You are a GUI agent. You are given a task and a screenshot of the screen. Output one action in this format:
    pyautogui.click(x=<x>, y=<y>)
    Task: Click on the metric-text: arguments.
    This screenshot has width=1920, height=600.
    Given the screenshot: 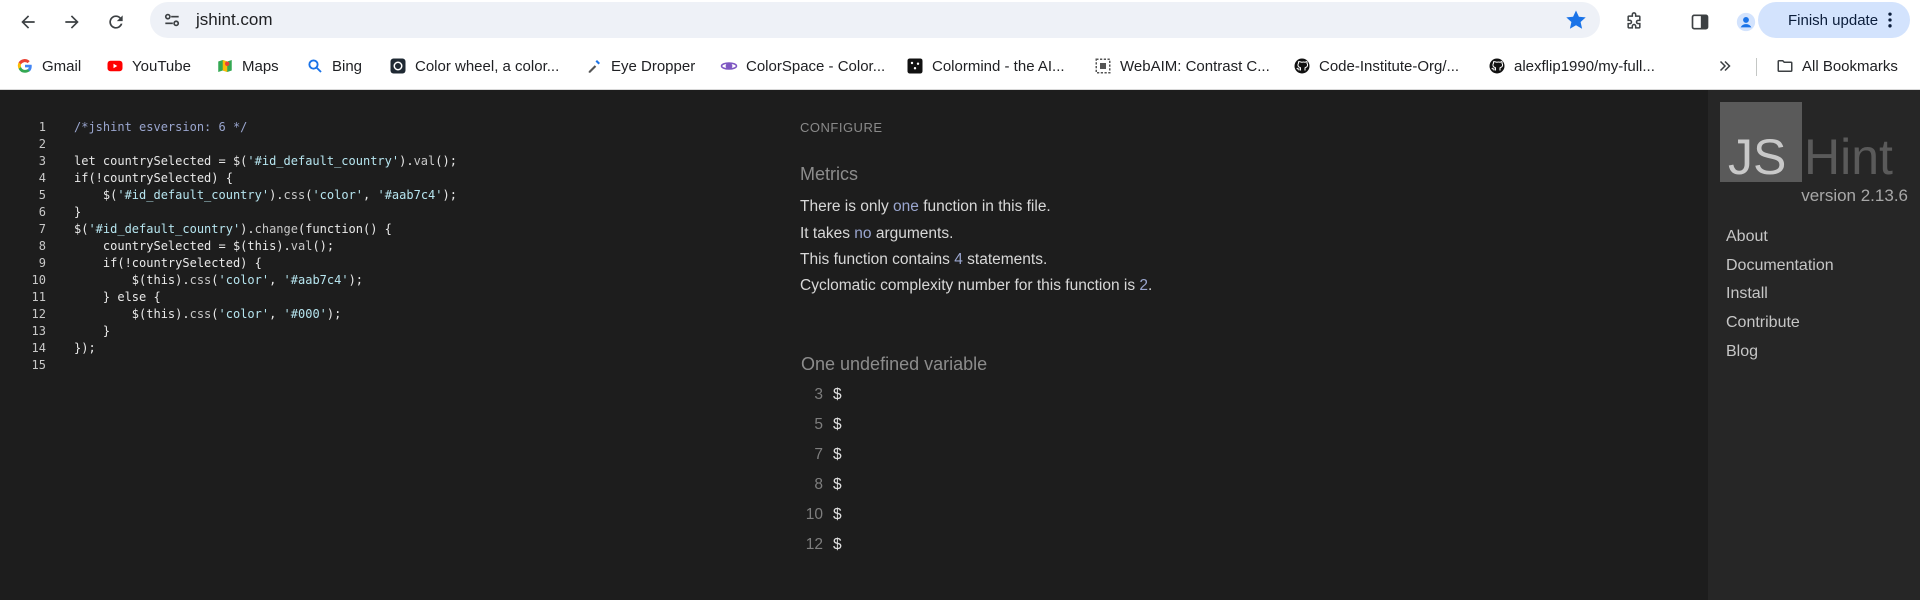 What is the action you would take?
    pyautogui.click(x=912, y=233)
    